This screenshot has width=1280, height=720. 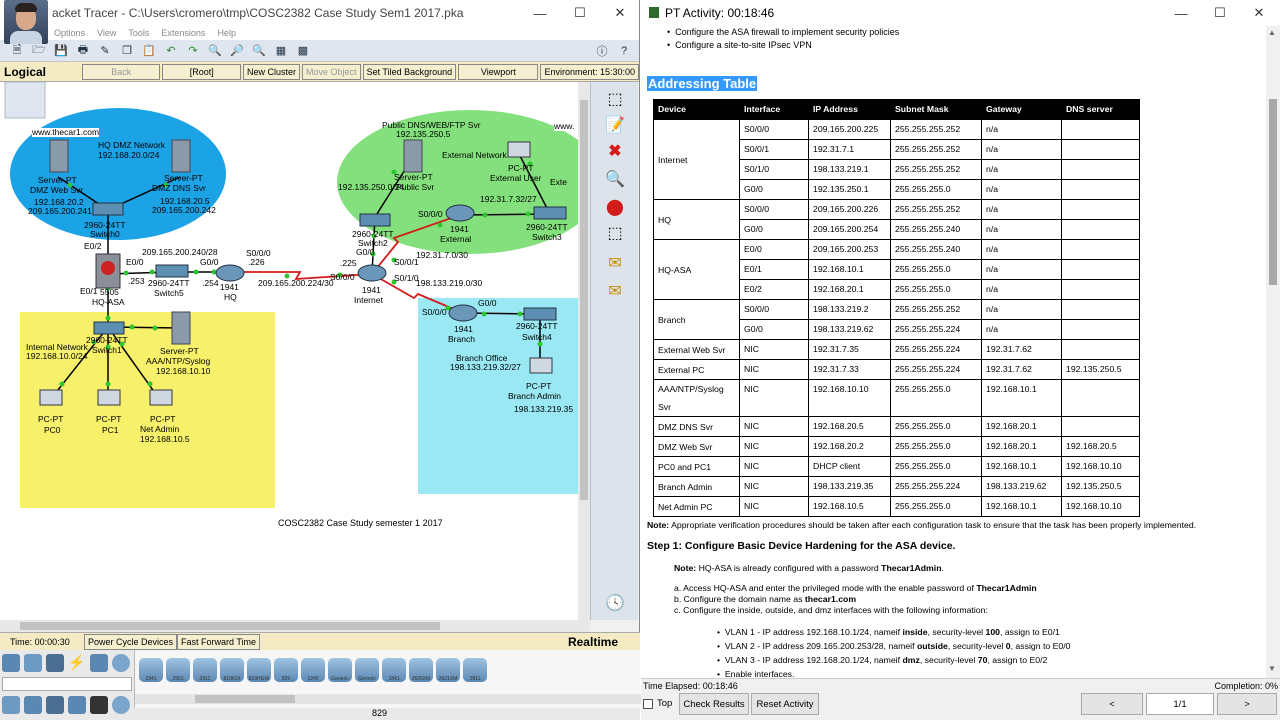 What do you see at coordinates (540, 13) in the screenshot?
I see `minimize-icon: —` at bounding box center [540, 13].